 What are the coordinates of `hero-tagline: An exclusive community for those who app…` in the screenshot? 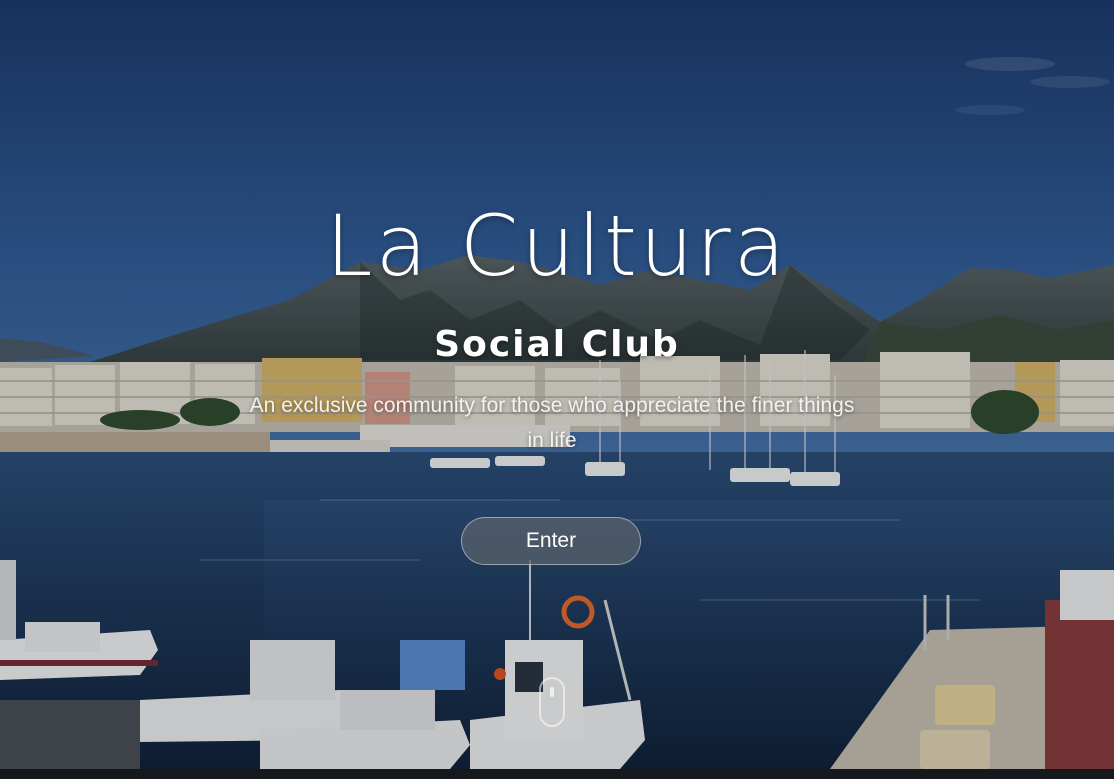 It's located at (552, 423).